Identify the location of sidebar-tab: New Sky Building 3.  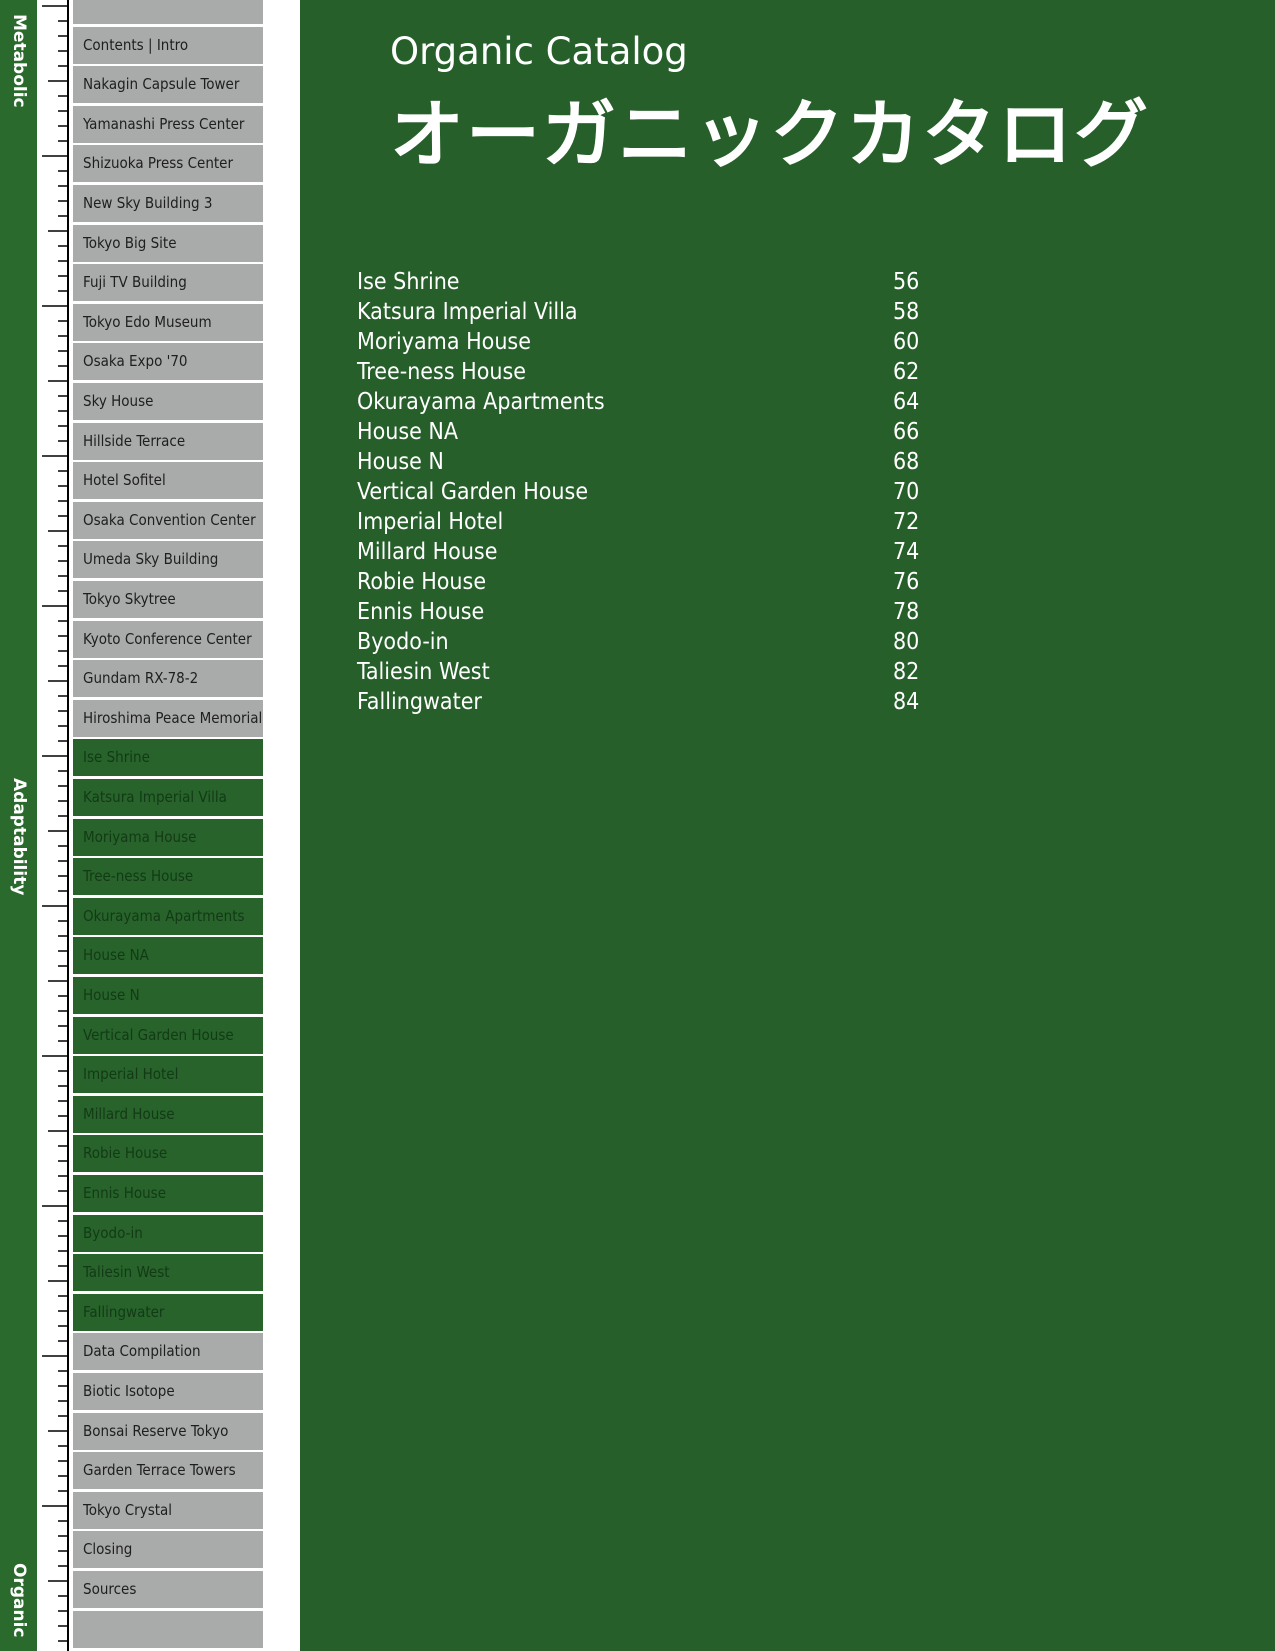
(168, 203).